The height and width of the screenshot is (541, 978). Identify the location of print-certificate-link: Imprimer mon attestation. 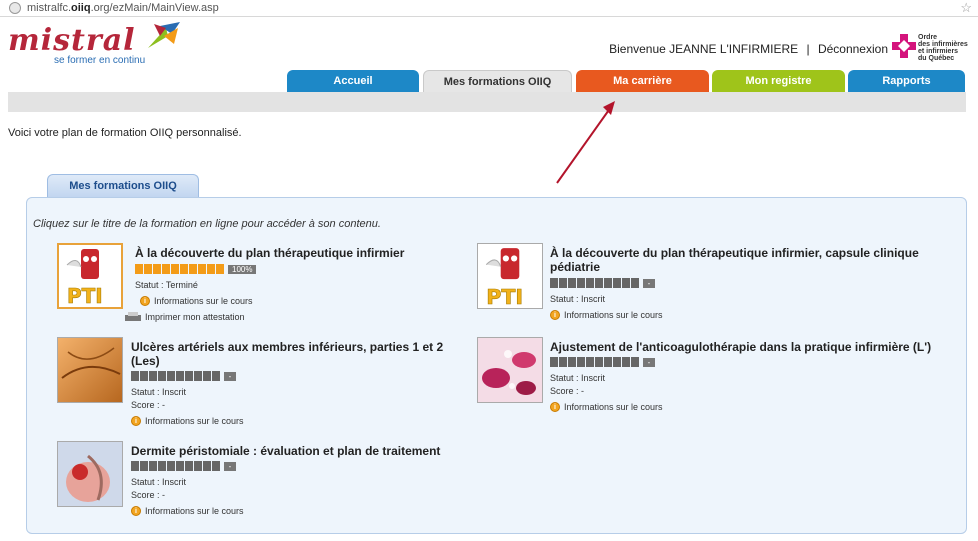
(185, 317).